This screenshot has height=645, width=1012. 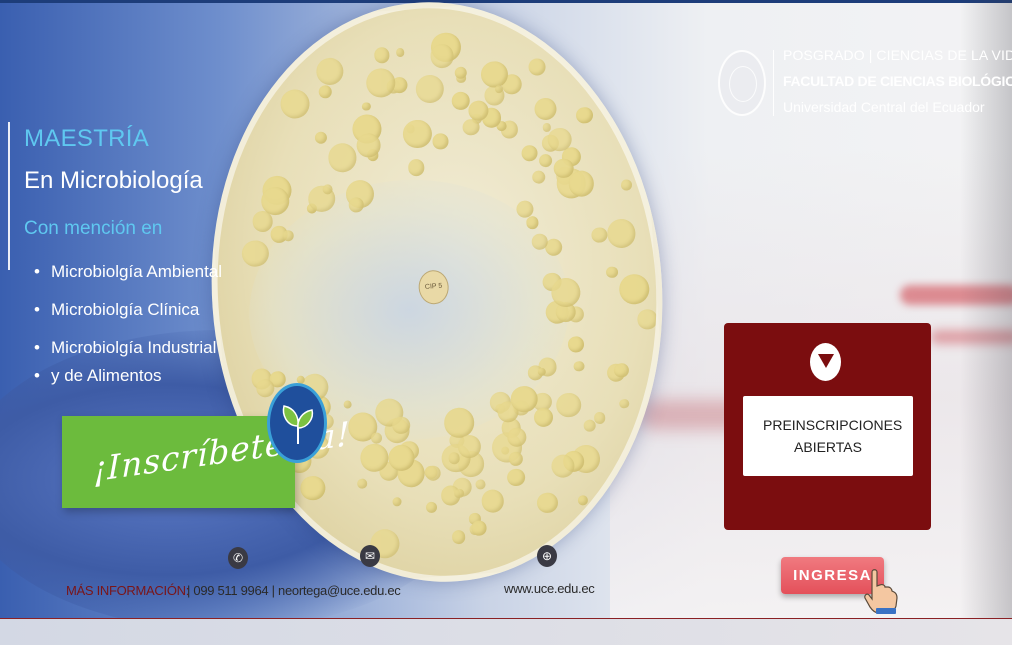 I want to click on mention-item: Microbiolgía Clínica, so click(x=116, y=310).